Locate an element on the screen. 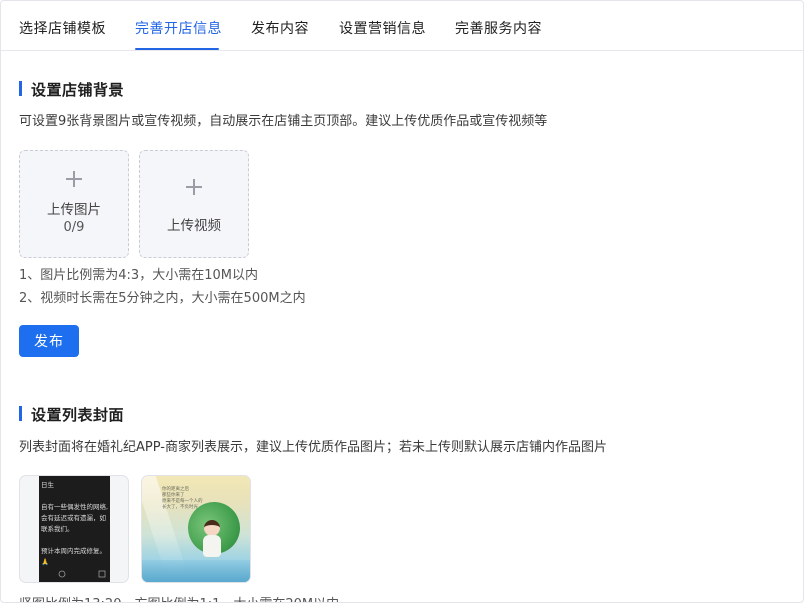 The width and height of the screenshot is (804, 603). note-cover-ratio: 竖图比例为13:20，方图比例为1:1，大小需在20M以内 is located at coordinates (179, 597).